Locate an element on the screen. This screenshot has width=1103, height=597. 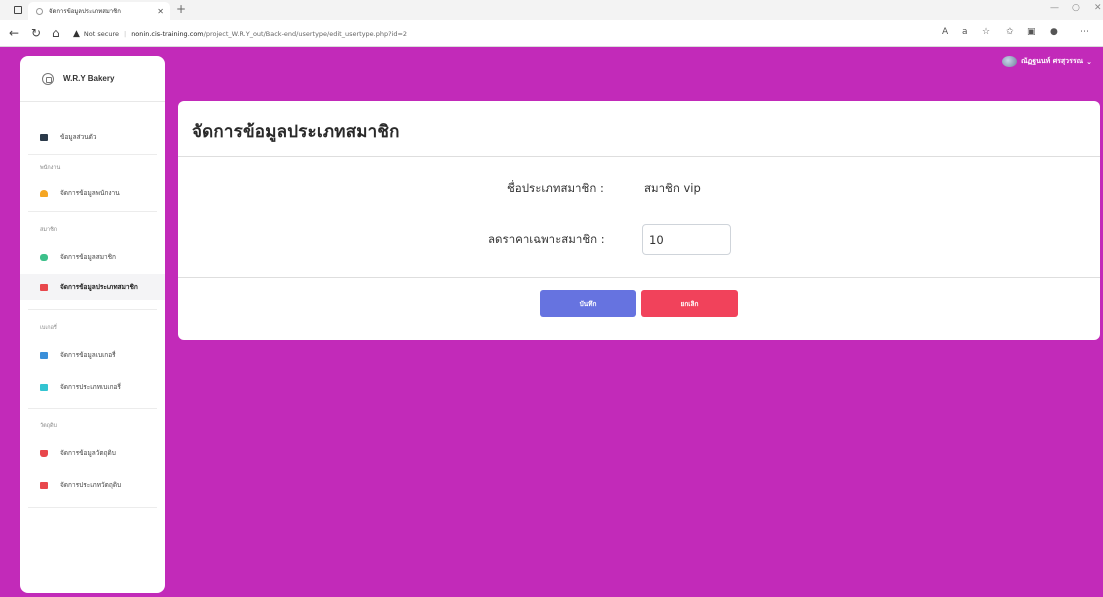
sidebar-item-label: จัดการประเภทวัตถุดิบ is located at coordinates (91, 485).